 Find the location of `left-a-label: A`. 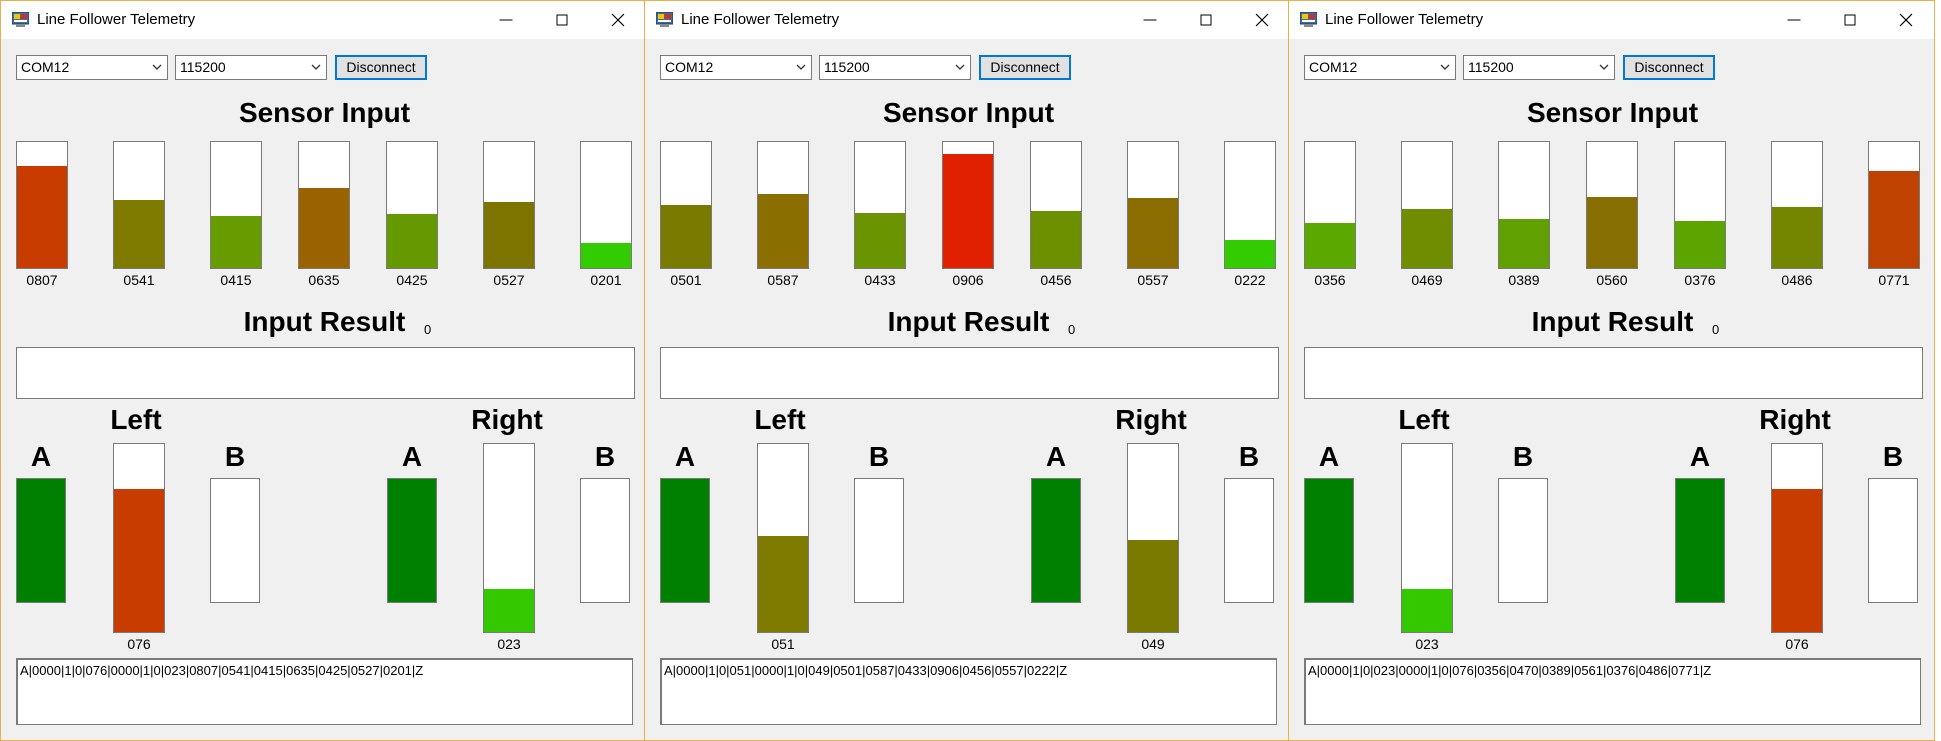

left-a-label: A is located at coordinates (1329, 456).